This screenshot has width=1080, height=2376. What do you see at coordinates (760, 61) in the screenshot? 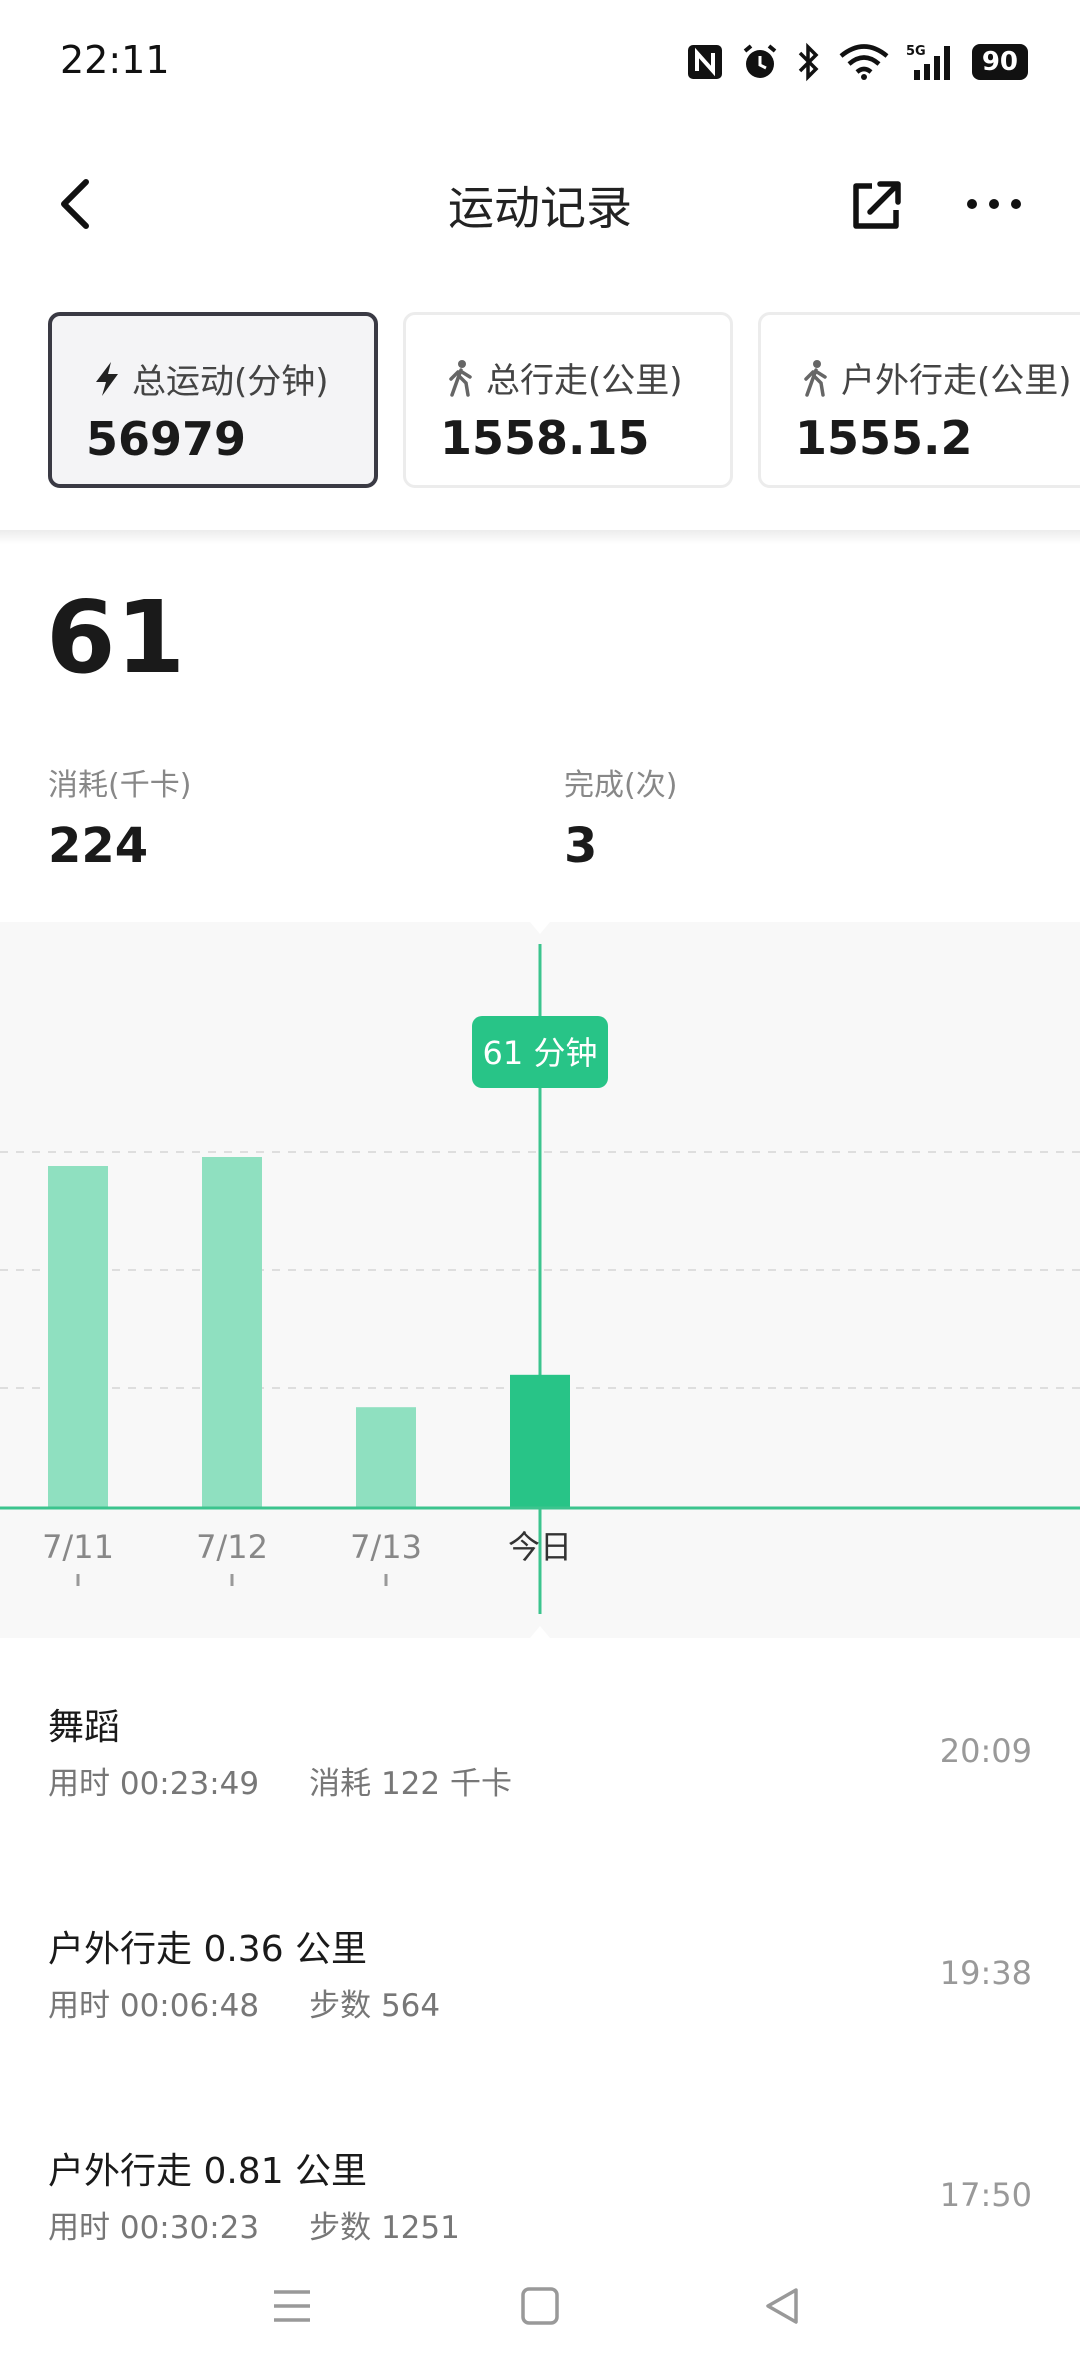
I see `alarm-icon` at bounding box center [760, 61].